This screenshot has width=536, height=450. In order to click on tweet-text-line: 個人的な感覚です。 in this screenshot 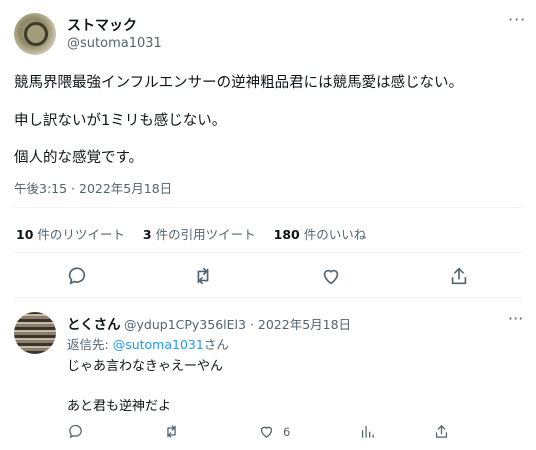, I will do `click(79, 158)`.